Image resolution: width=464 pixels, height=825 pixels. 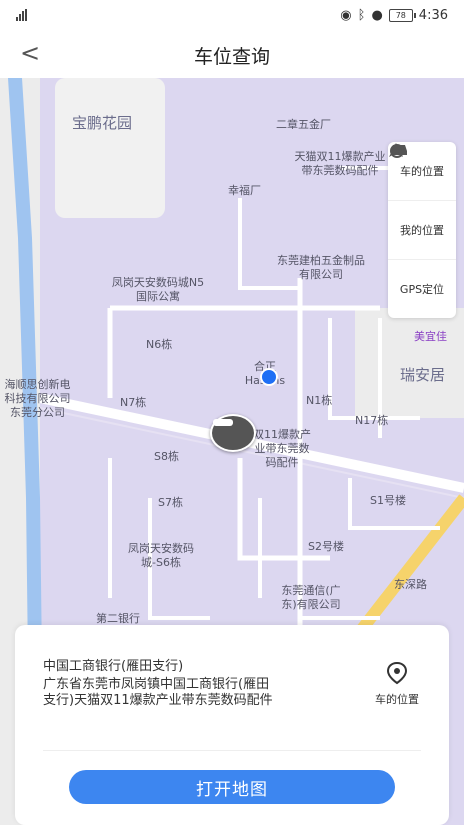 I want to click on satellite-icon, so click(x=397, y=151).